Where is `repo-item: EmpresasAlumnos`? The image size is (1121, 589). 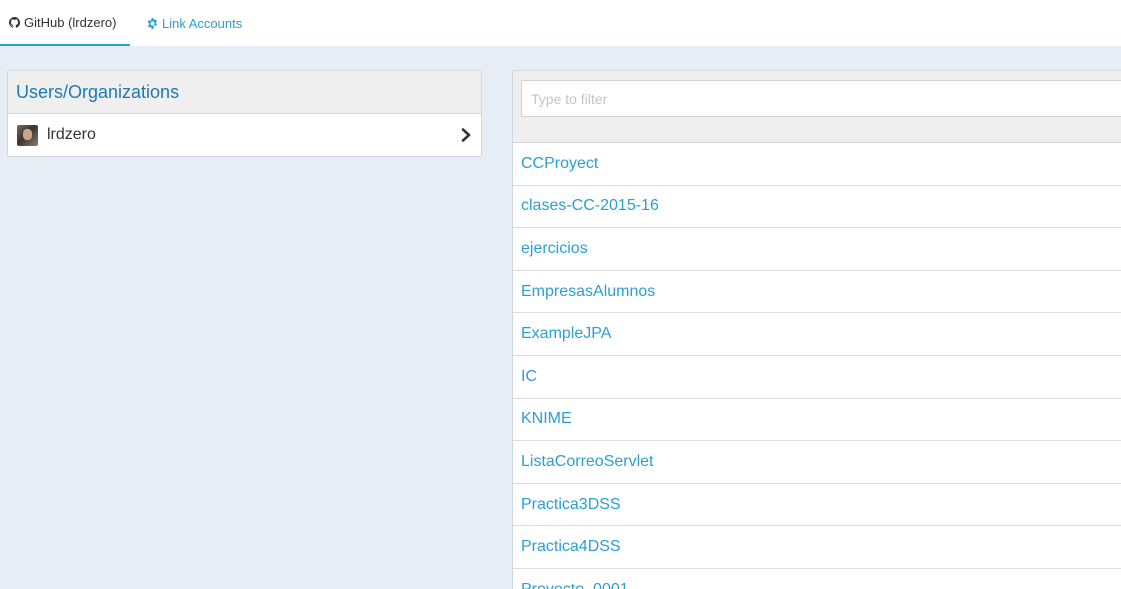
repo-item: EmpresasAlumnos is located at coordinates (817, 292).